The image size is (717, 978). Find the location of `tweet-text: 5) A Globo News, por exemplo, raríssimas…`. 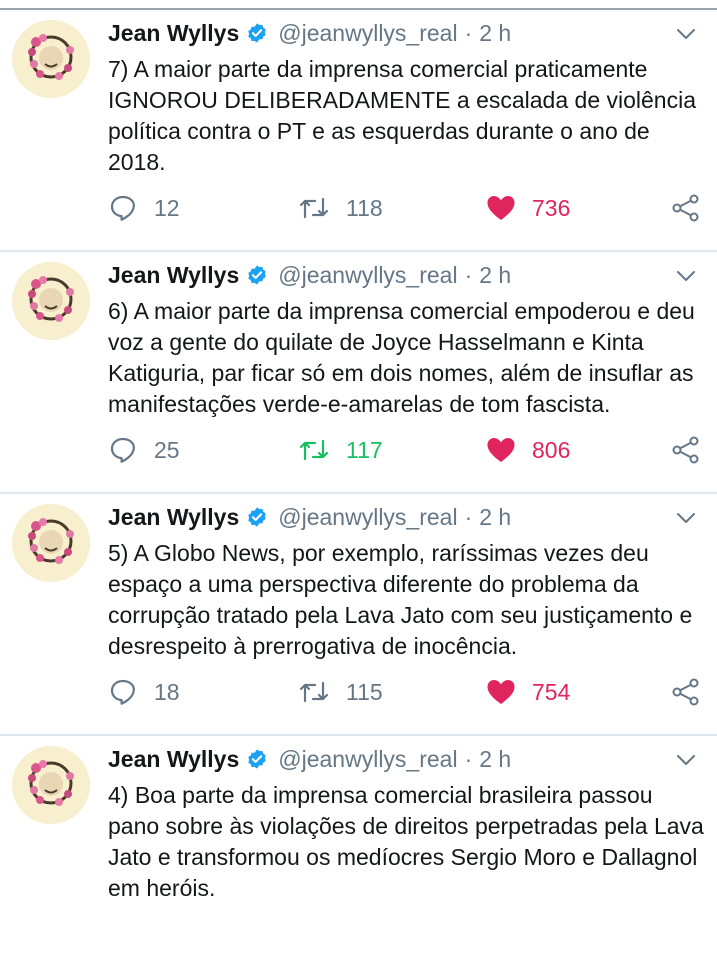

tweet-text: 5) A Globo News, por exemplo, raríssimas… is located at coordinates (400, 599).